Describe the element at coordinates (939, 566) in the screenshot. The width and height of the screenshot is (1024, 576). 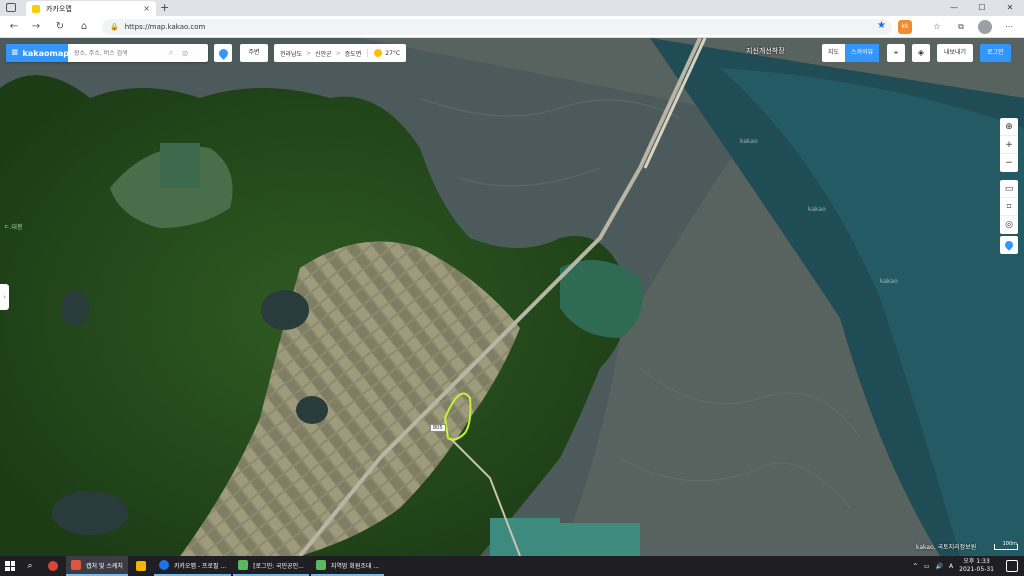
I see `volume-icon: 🔊` at that location.